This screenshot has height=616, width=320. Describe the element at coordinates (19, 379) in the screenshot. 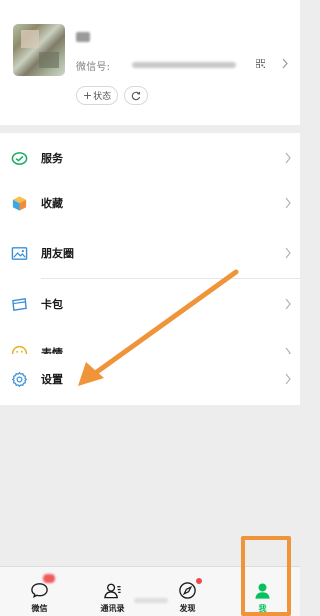

I see `gear-icon` at that location.